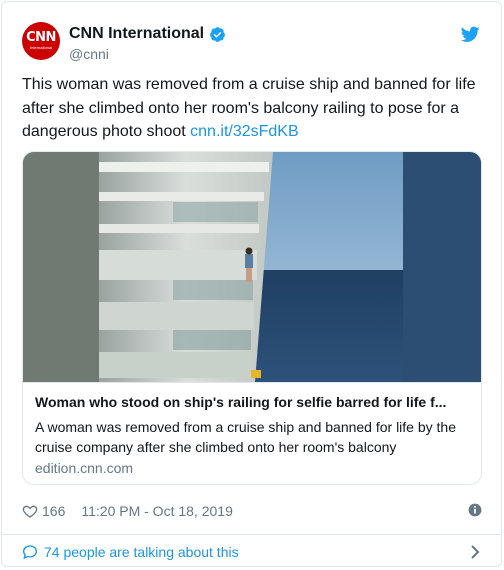 Image resolution: width=504 pixels, height=570 pixels. What do you see at coordinates (30, 552) in the screenshot?
I see `speech-bubble-icon` at bounding box center [30, 552].